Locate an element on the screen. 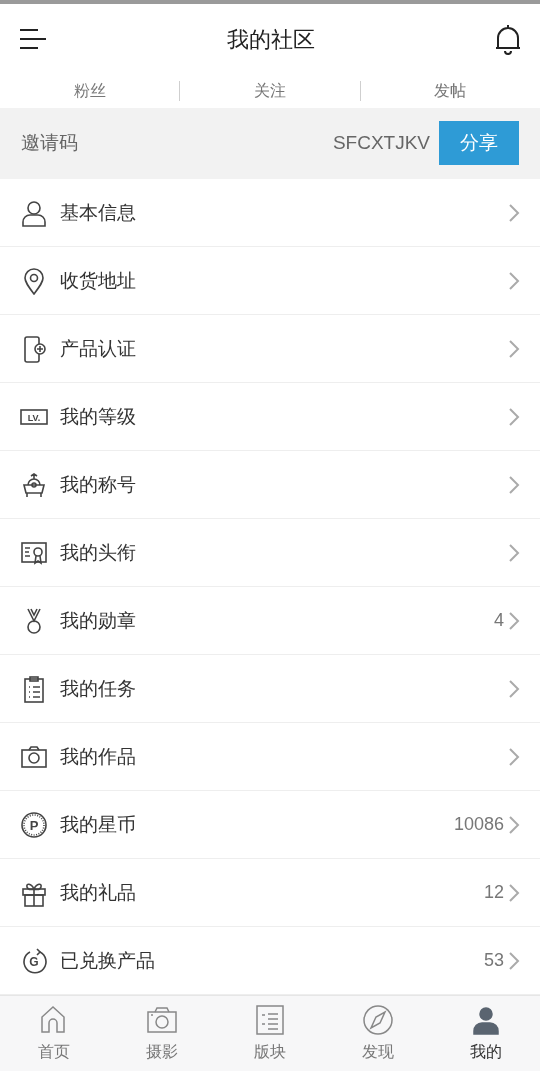  compass-icon is located at coordinates (378, 1019).